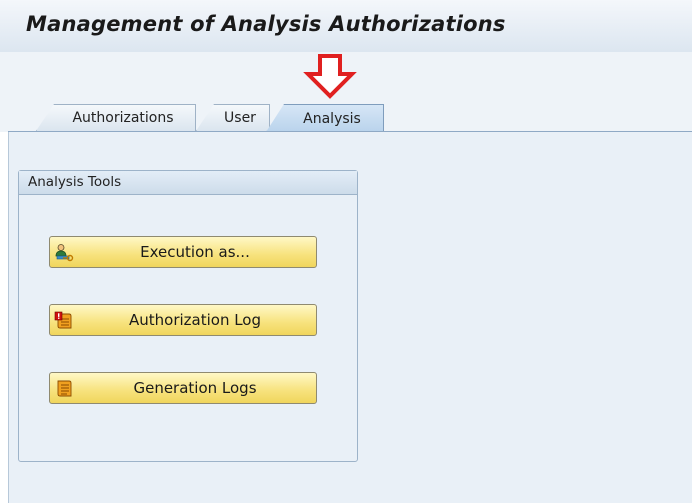 Image resolution: width=692 pixels, height=503 pixels. Describe the element at coordinates (240, 118) in the screenshot. I see `tab-label: User` at that location.